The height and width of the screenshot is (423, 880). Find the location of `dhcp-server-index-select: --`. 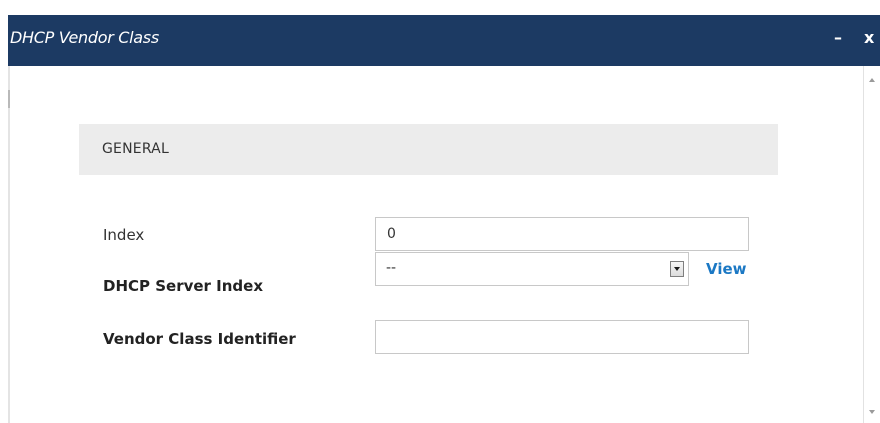

dhcp-server-index-select: -- is located at coordinates (532, 269).